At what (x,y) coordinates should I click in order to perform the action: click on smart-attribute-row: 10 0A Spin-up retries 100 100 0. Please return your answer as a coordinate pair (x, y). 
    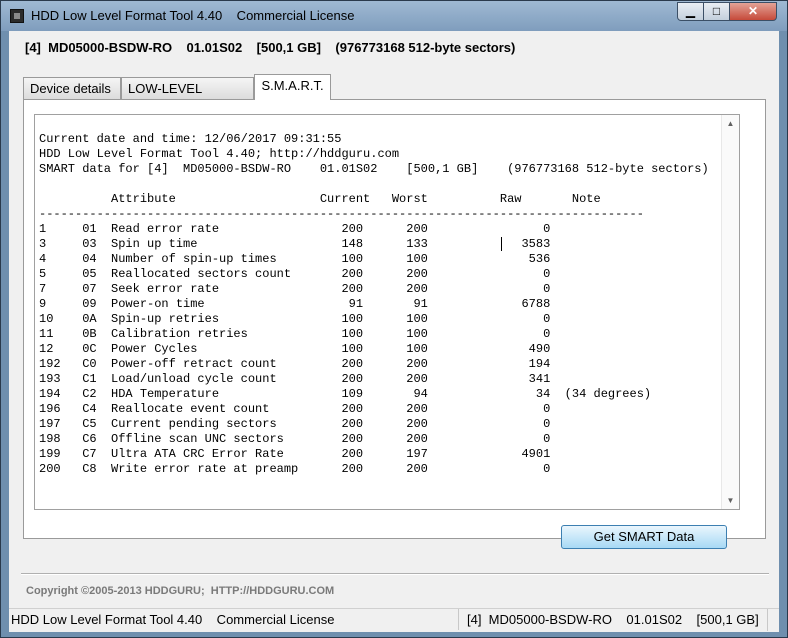
    Looking at the image, I should click on (295, 319).